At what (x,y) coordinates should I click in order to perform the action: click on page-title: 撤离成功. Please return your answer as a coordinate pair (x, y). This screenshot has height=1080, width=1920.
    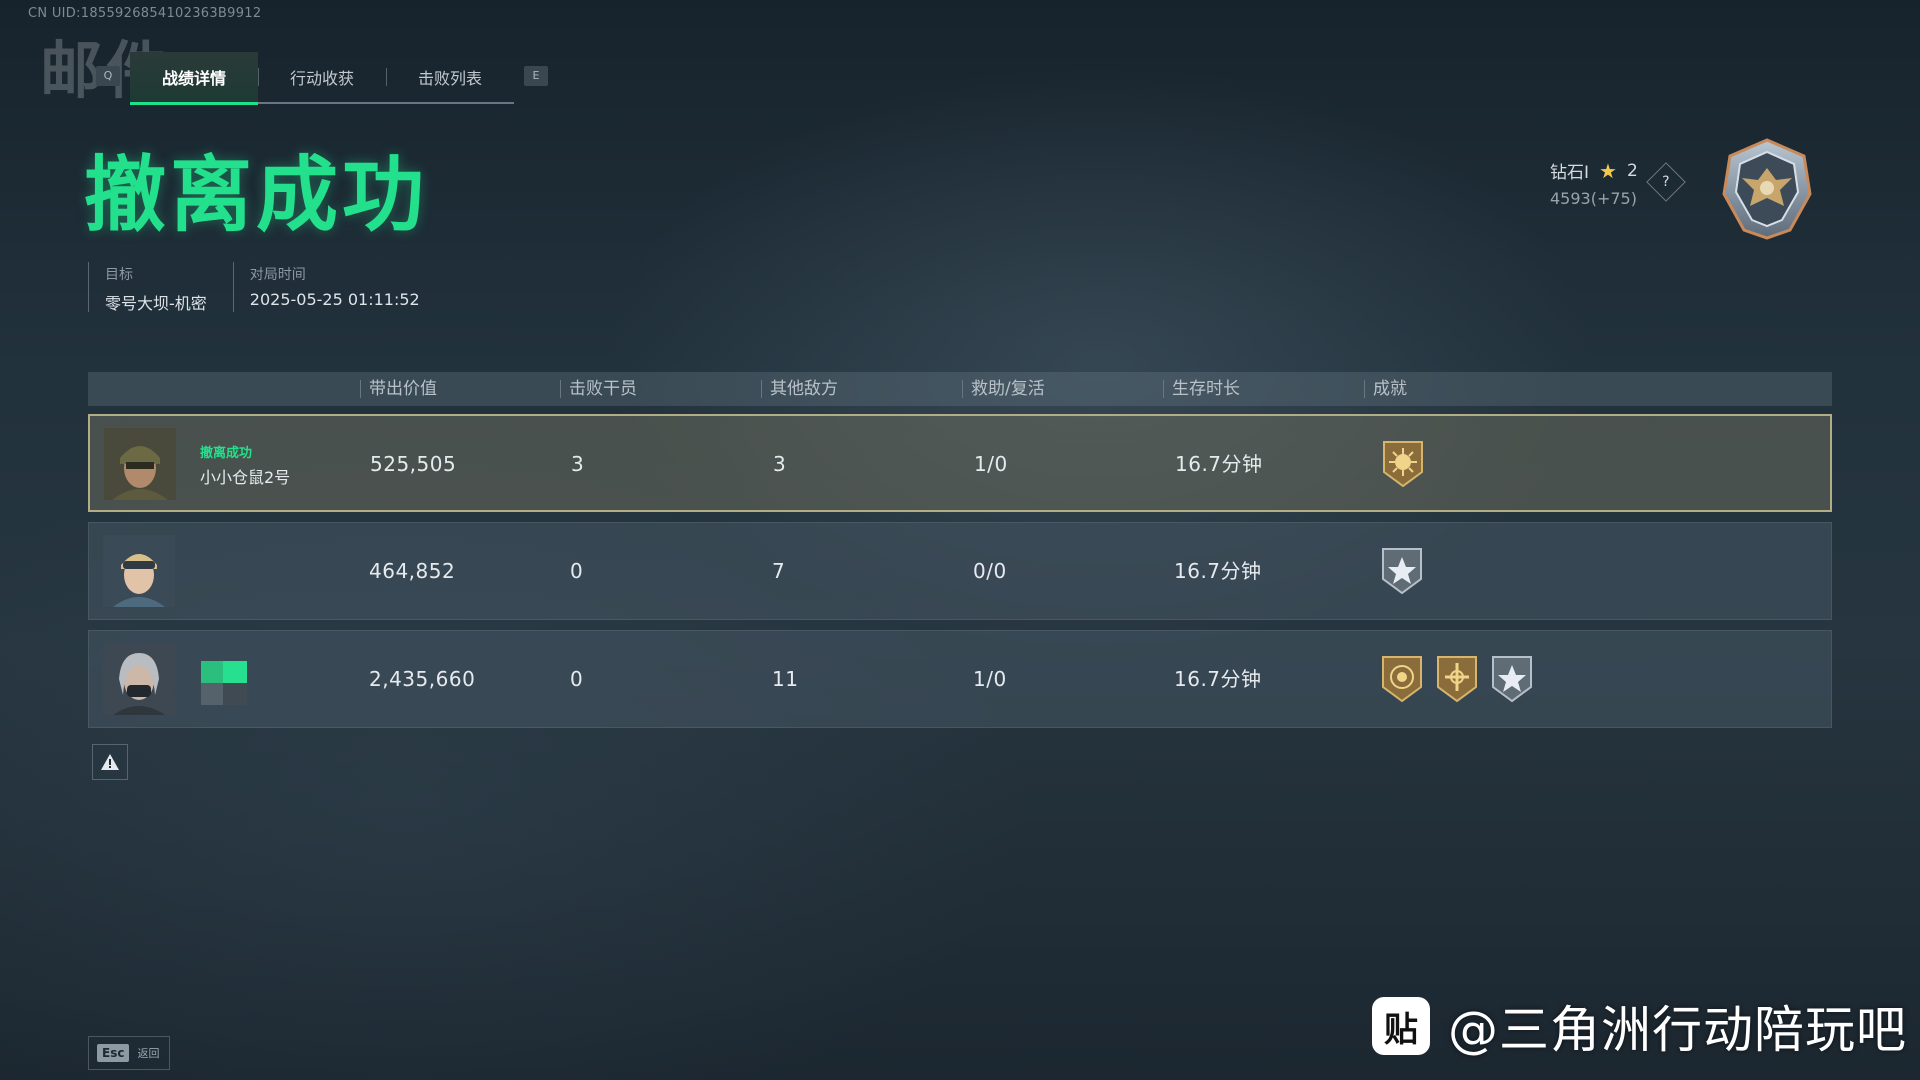
    Looking at the image, I should click on (256, 195).